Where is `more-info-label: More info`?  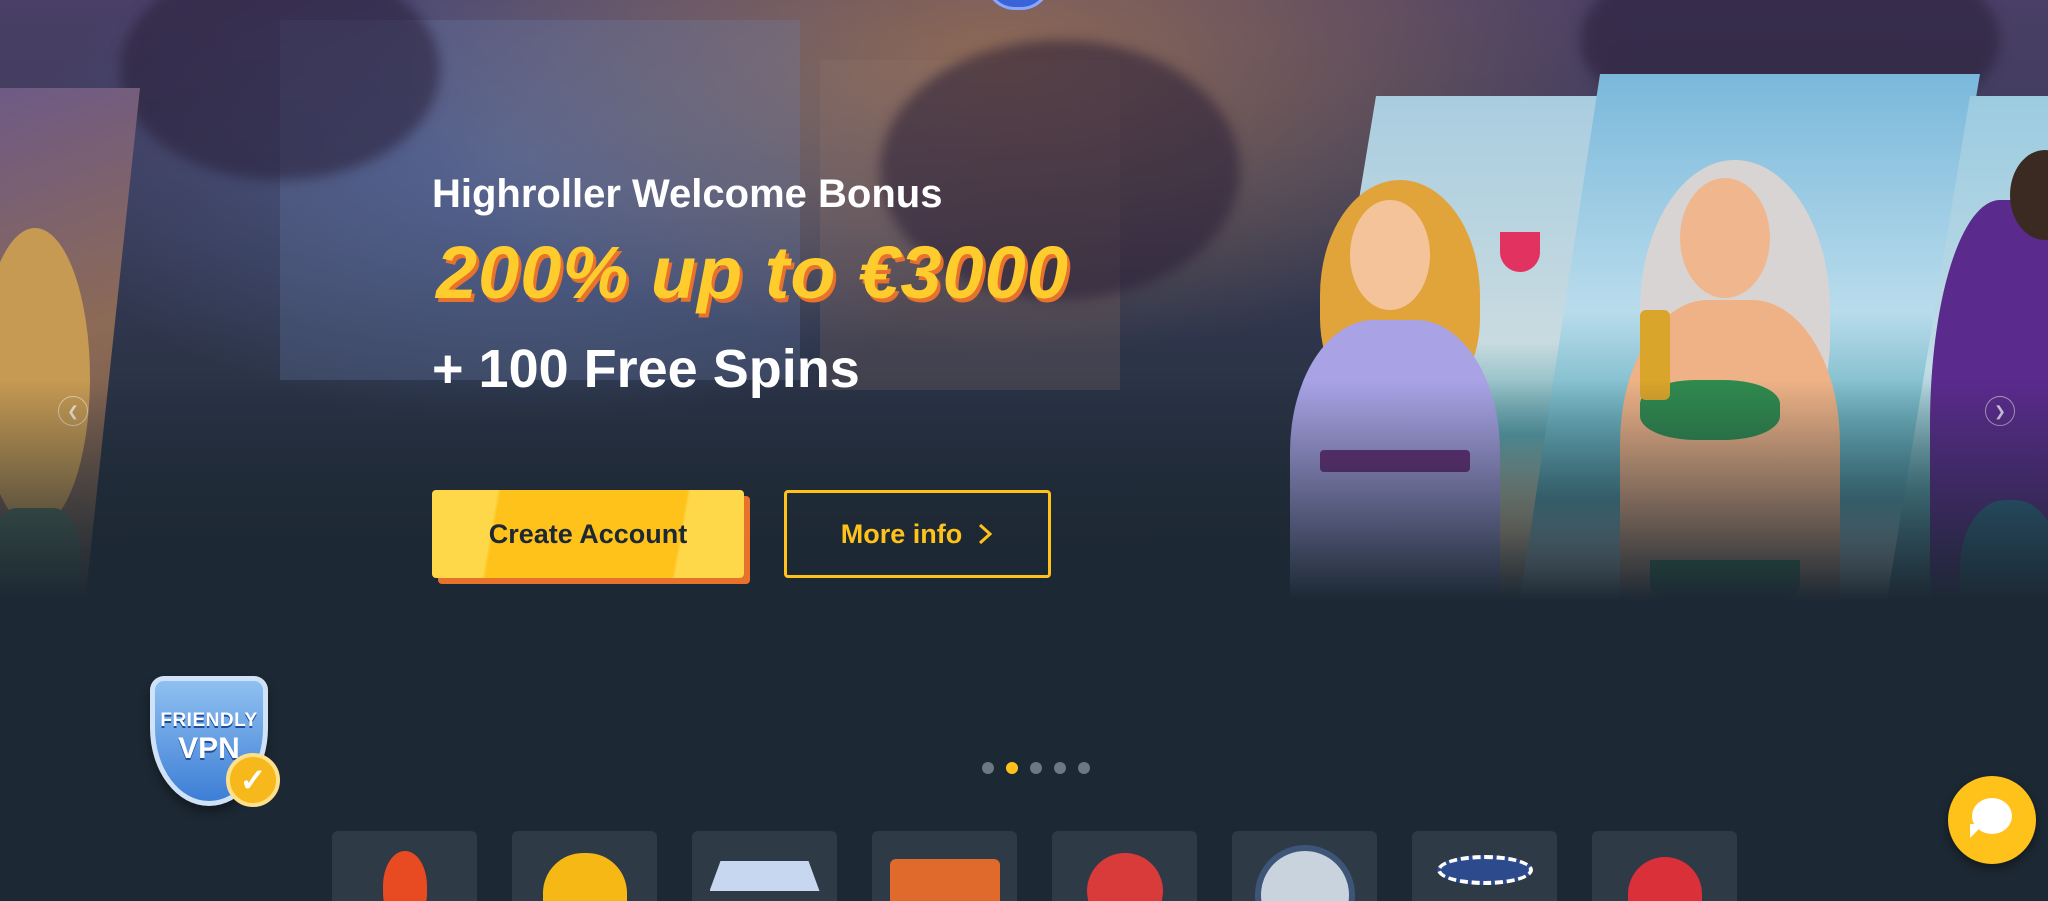
more-info-label: More info is located at coordinates (901, 533).